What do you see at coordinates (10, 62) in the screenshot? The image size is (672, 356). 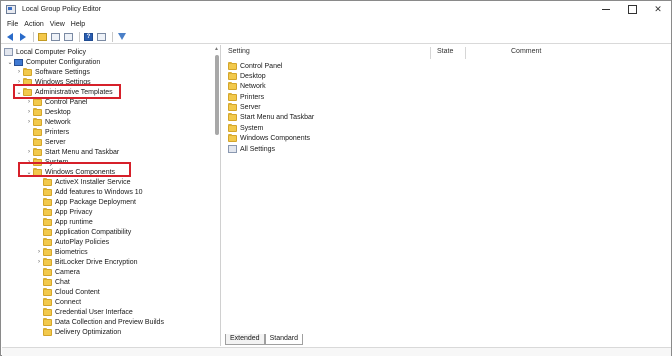 I see `chevron-down-icon: ⌄` at bounding box center [10, 62].